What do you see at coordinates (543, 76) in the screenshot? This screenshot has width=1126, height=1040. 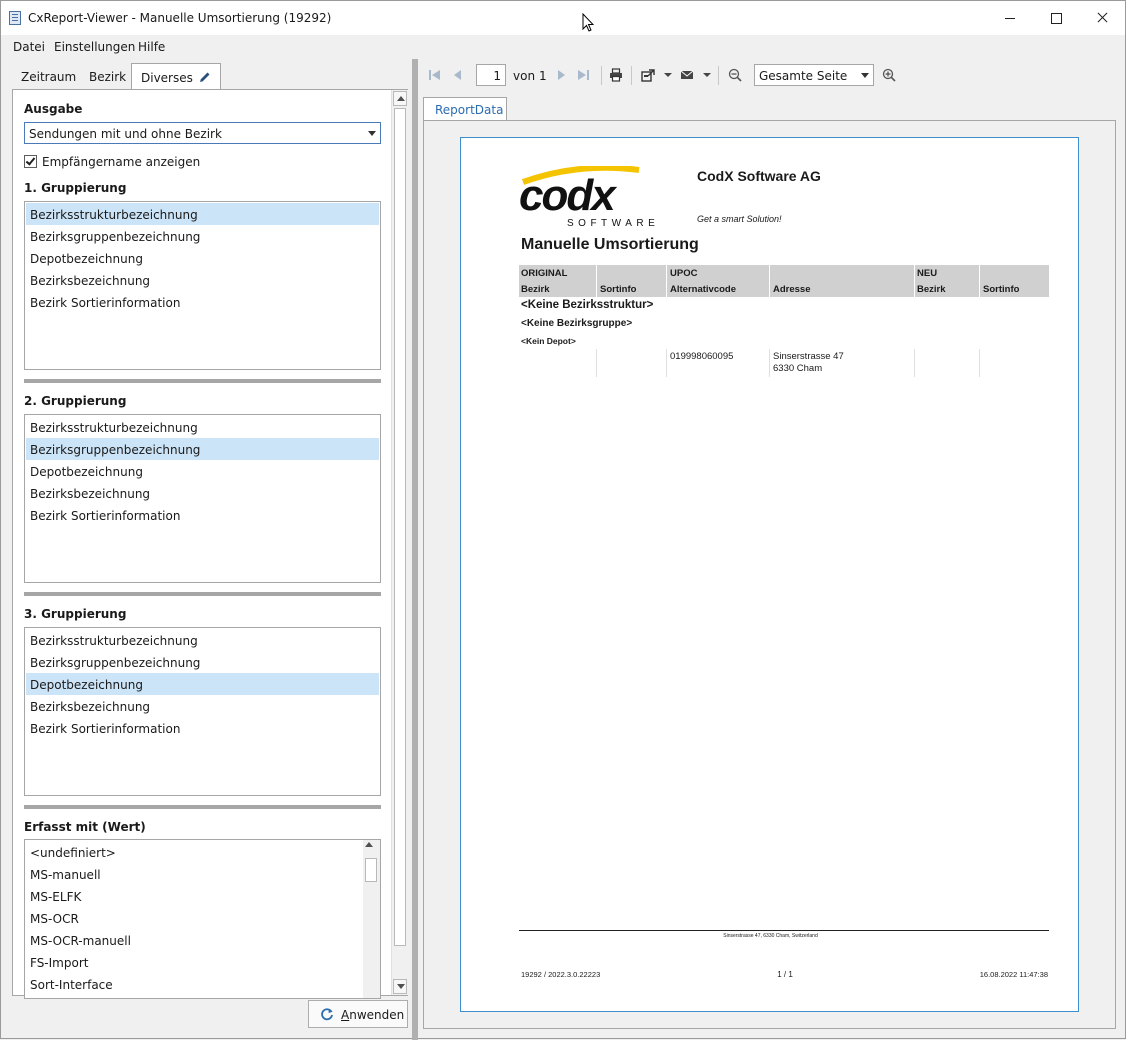 I see `page-count: 1` at bounding box center [543, 76].